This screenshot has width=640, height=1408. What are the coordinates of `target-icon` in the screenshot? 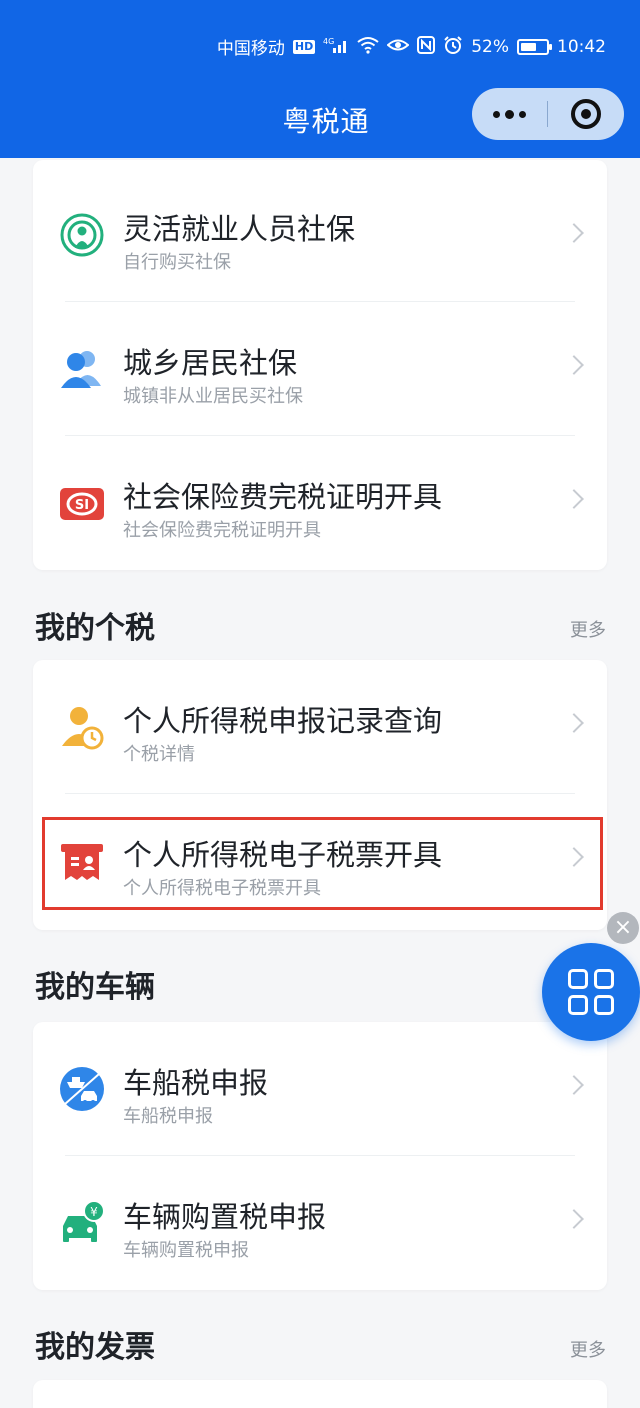 It's located at (585, 114).